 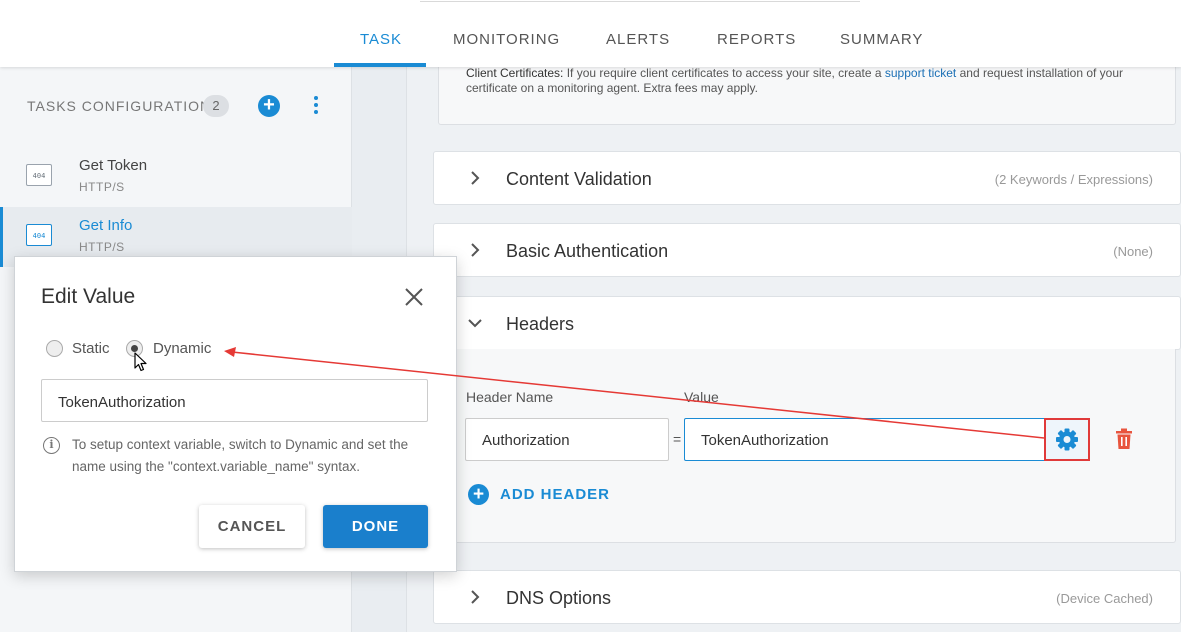 What do you see at coordinates (1104, 598) in the screenshot?
I see `panel-meta: (Device Cached)` at bounding box center [1104, 598].